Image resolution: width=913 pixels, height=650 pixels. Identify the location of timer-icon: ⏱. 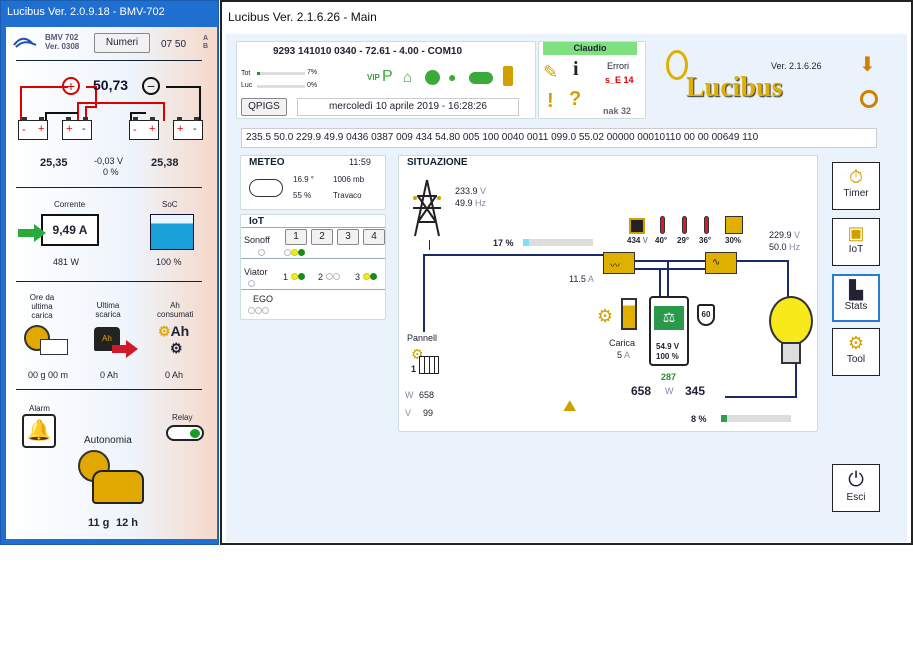
(856, 177).